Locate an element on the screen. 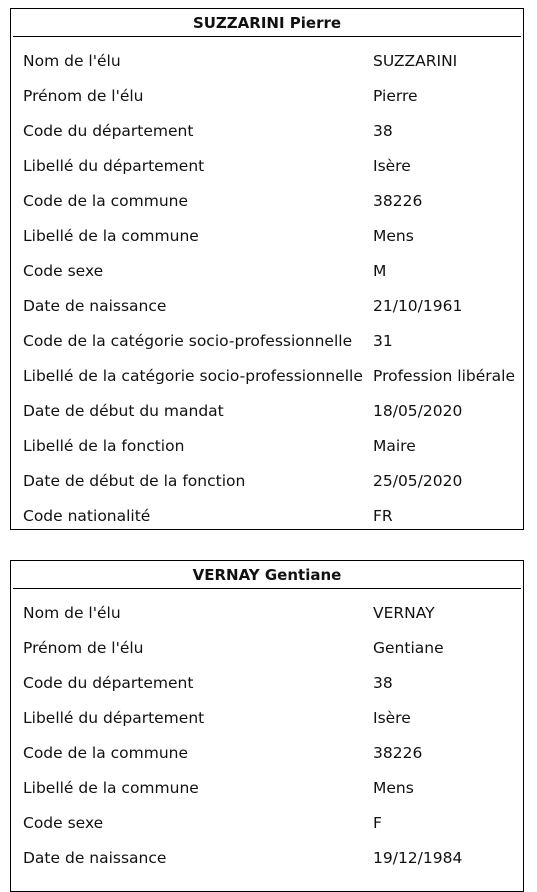 This screenshot has width=537, height=892. row-value: F is located at coordinates (377, 823).